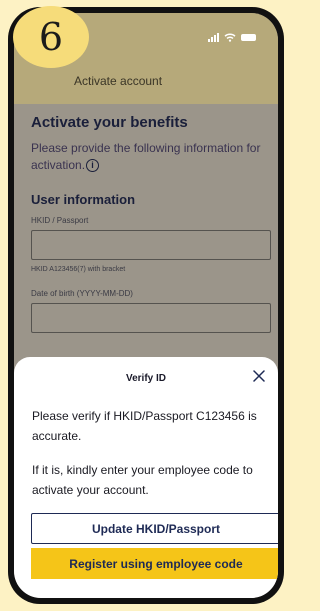  Describe the element at coordinates (93, 165) in the screenshot. I see `info-icon: i` at that location.